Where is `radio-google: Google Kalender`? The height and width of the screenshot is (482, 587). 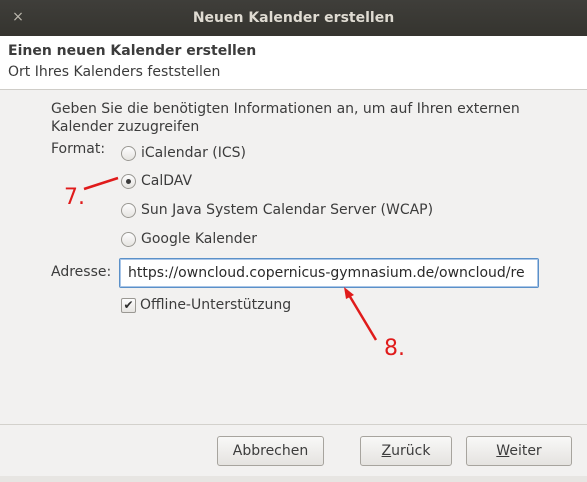
radio-google: Google Kalender is located at coordinates (189, 239).